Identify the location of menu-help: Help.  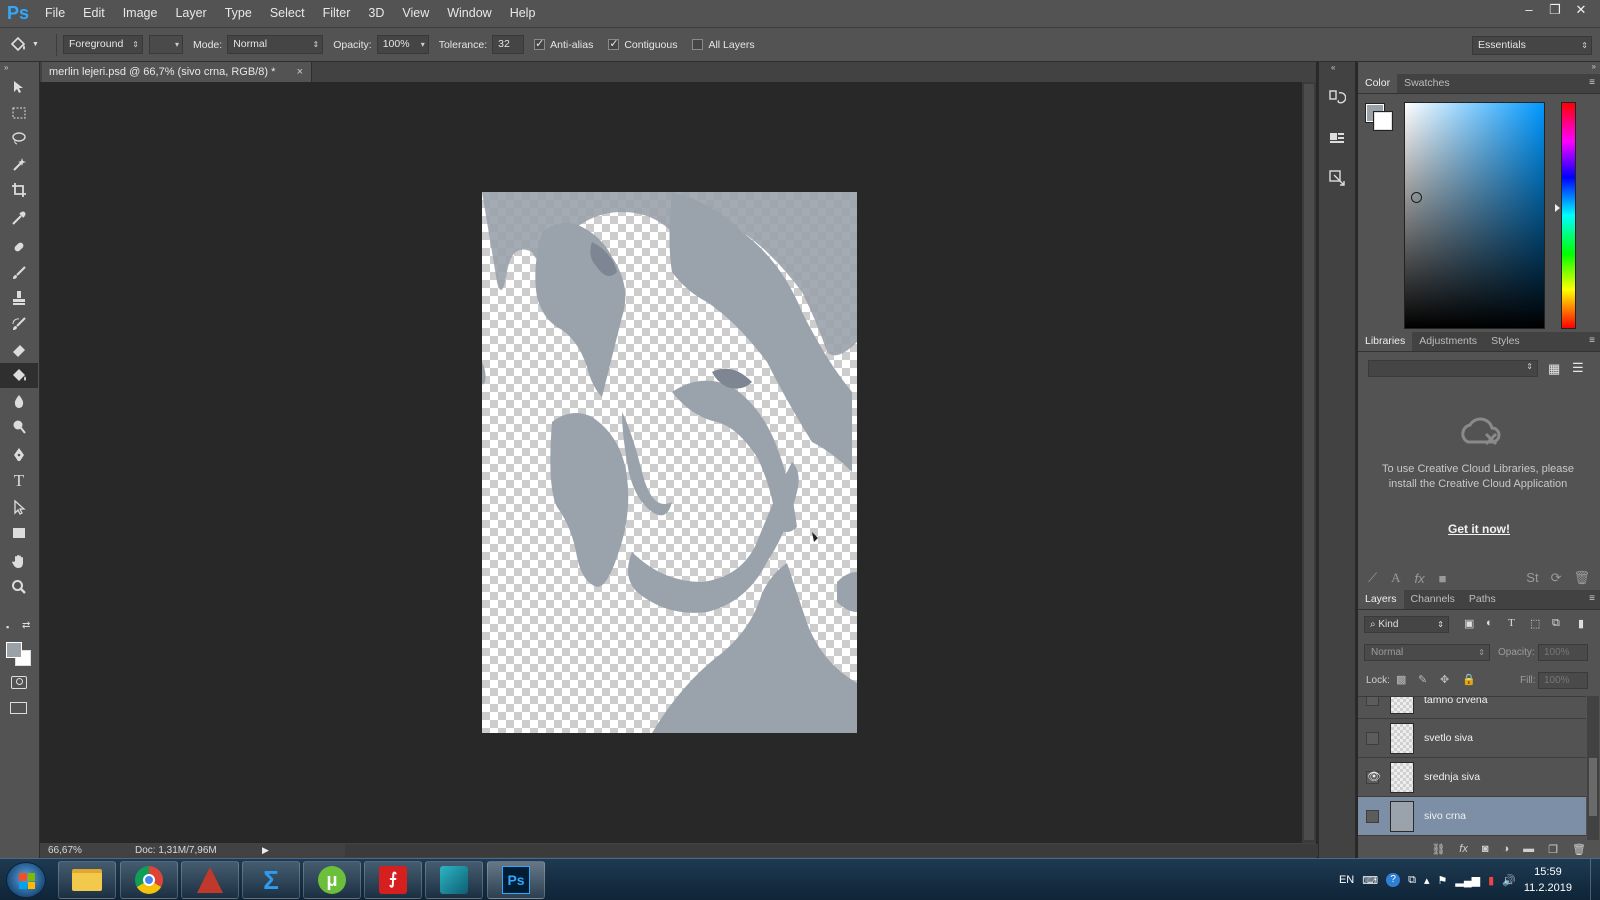
(523, 13).